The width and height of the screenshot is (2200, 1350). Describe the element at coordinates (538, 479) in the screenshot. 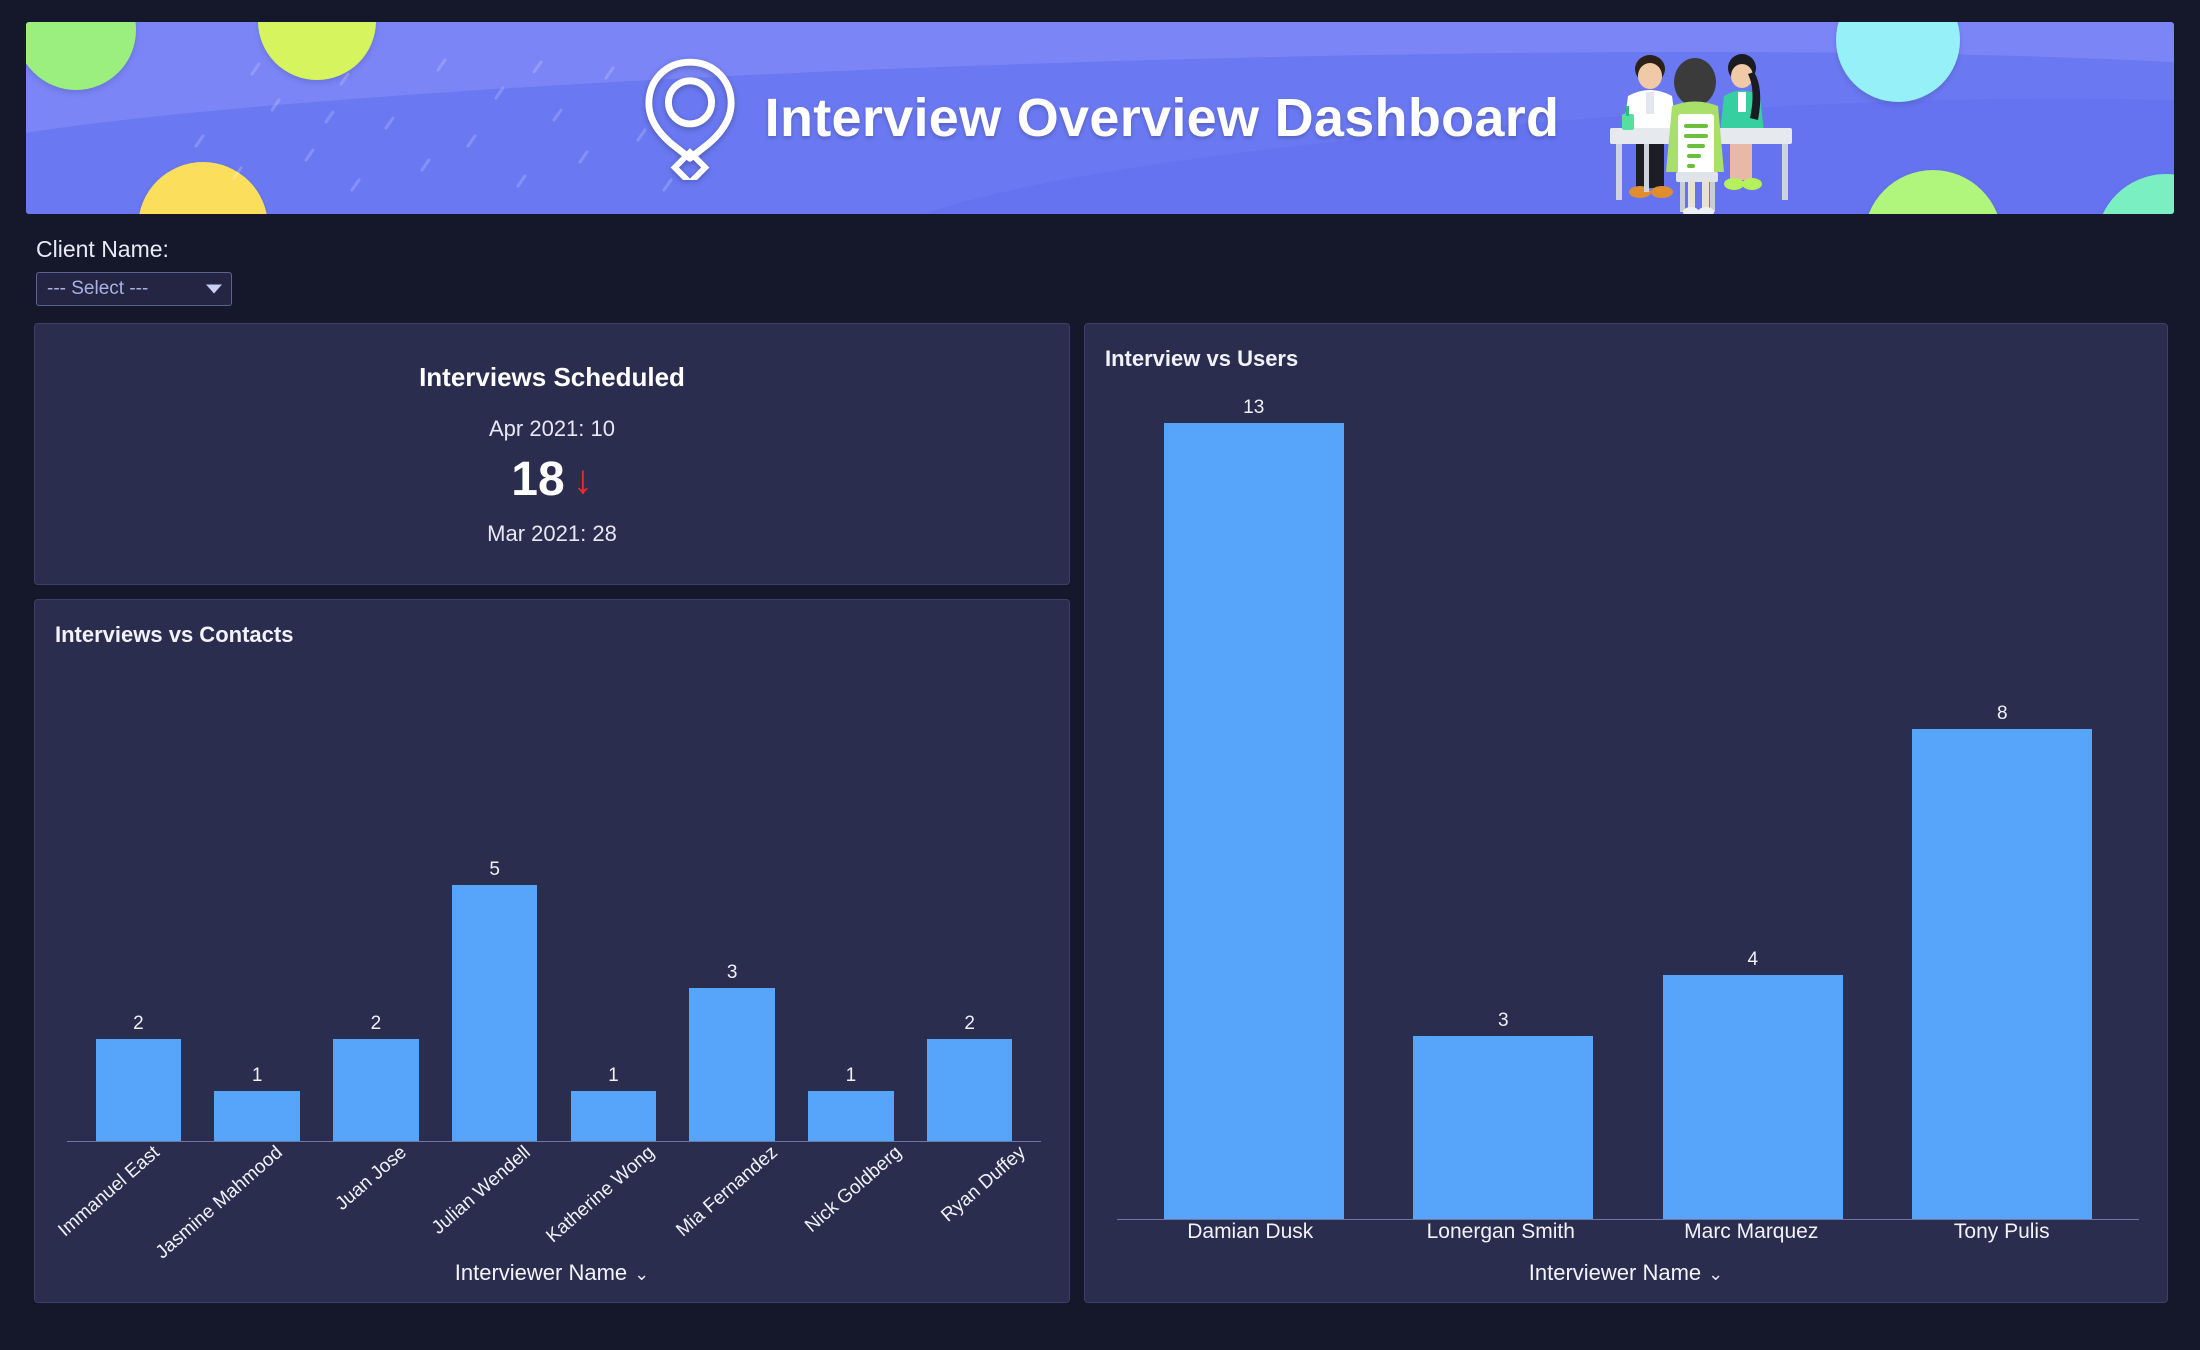

I see `kpi-value: 18` at that location.